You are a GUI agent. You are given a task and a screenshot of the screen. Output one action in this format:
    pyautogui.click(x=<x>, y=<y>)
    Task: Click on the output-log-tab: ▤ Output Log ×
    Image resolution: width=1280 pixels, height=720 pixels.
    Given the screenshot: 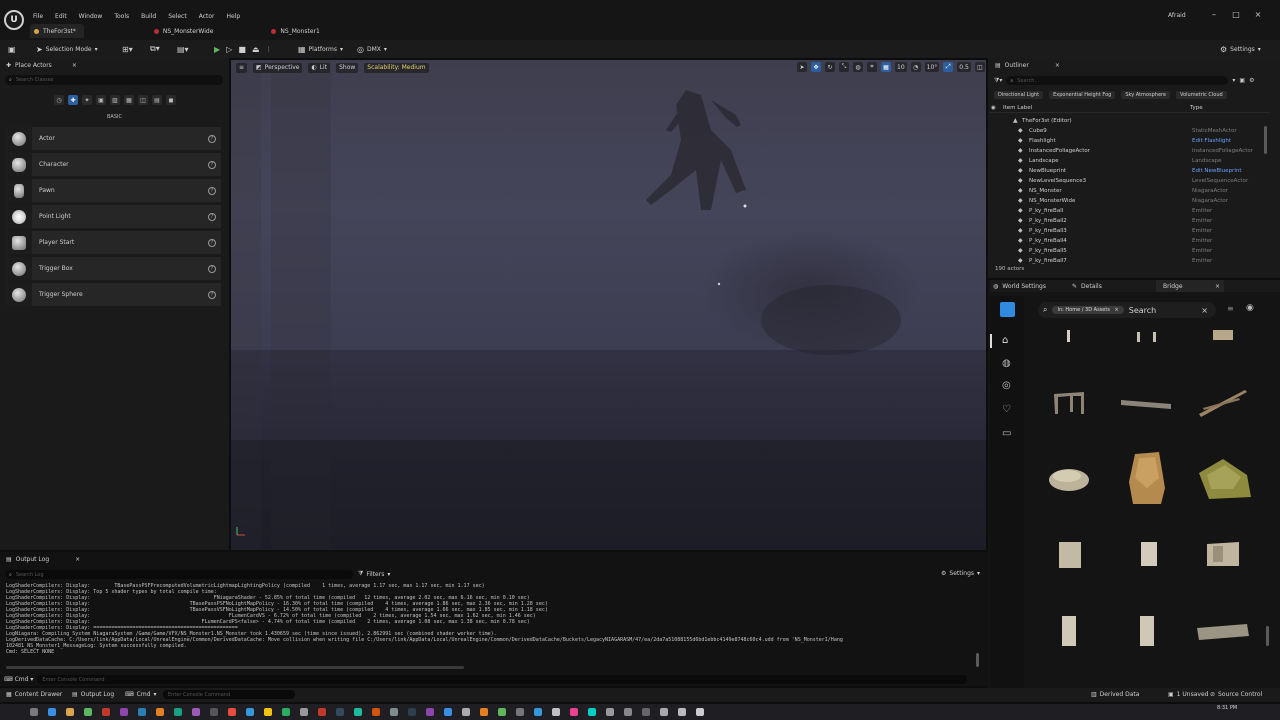 What is the action you would take?
    pyautogui.click(x=43, y=559)
    